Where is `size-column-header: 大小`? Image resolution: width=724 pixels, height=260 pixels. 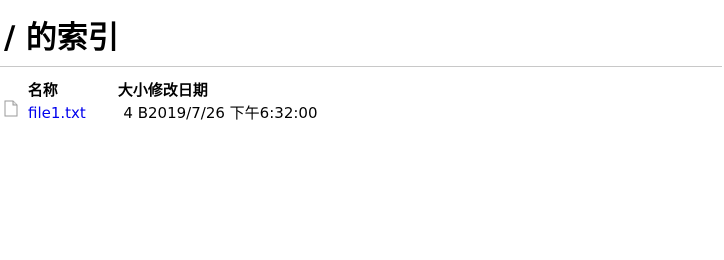 size-column-header: 大小 is located at coordinates (123, 90).